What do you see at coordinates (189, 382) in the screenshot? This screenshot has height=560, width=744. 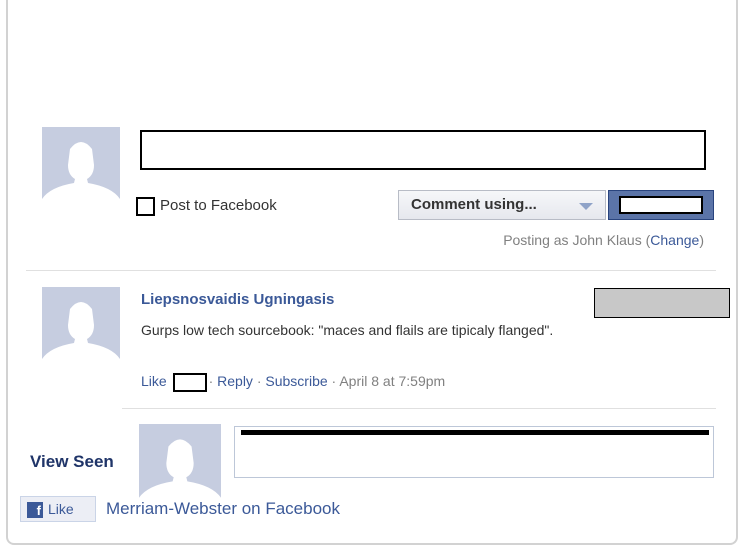 I see `like-count-box` at bounding box center [189, 382].